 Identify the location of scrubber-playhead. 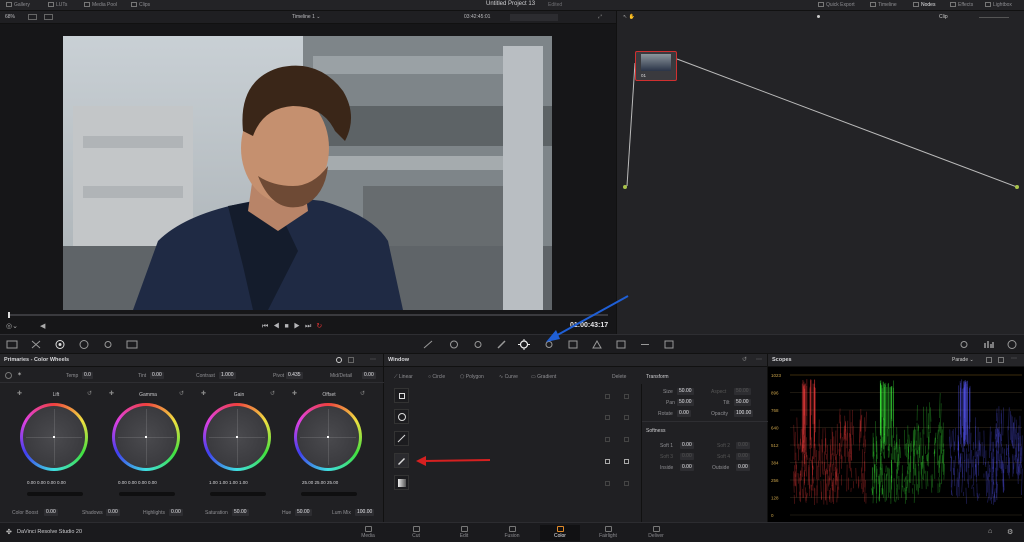
(9, 315).